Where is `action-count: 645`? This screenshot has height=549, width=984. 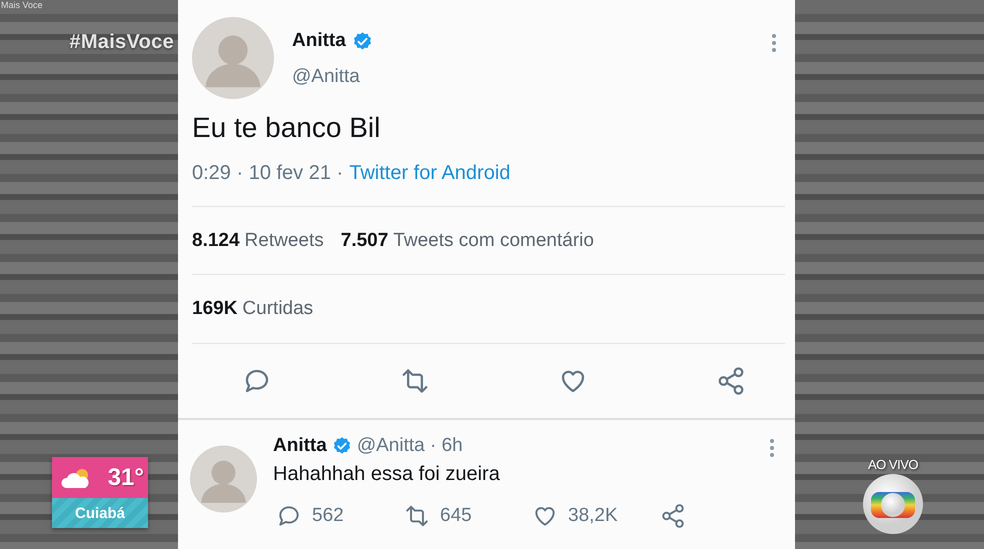
action-count: 645 is located at coordinates (456, 516).